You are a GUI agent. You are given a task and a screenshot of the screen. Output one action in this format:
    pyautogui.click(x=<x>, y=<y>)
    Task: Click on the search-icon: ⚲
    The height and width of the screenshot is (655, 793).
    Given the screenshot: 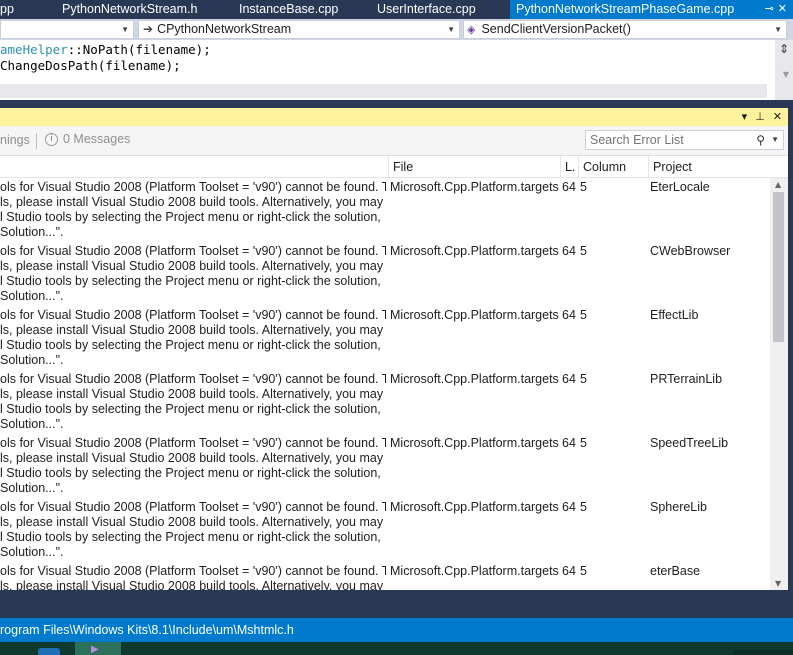 What is the action you would take?
    pyautogui.click(x=760, y=140)
    